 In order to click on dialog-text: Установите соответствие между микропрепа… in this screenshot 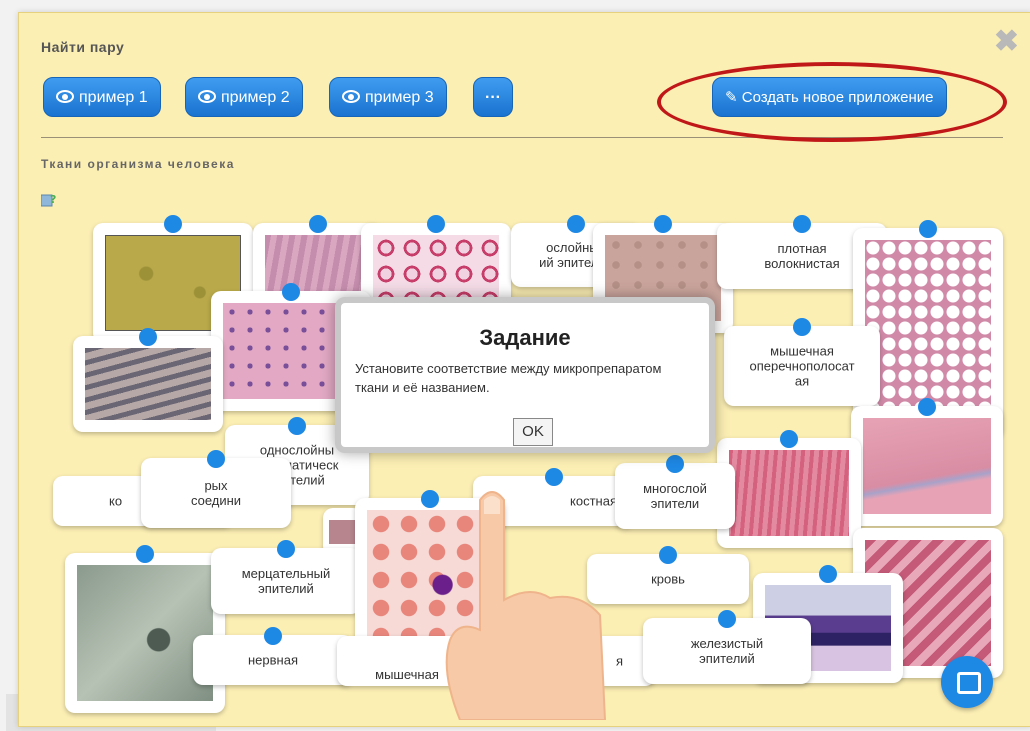, I will do `click(508, 378)`.